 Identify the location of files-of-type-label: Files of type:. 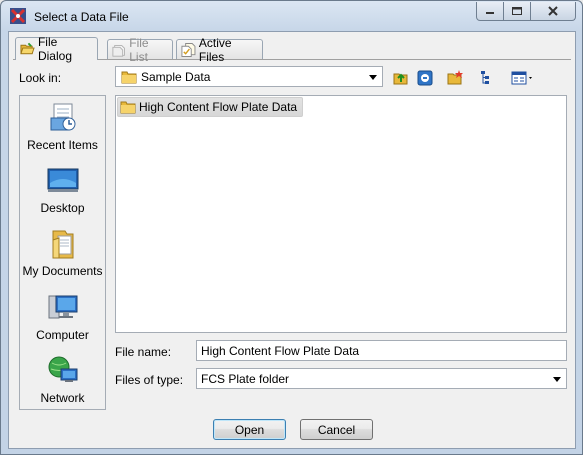
(149, 380).